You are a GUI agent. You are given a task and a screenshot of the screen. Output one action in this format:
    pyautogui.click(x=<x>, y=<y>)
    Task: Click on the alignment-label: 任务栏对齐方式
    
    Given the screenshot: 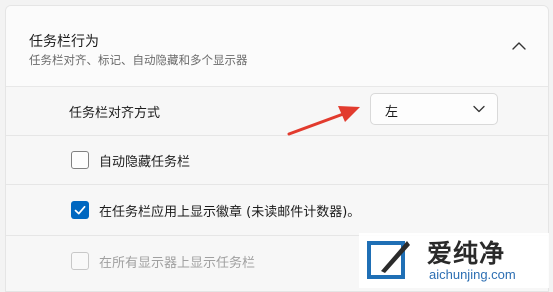 What is the action you would take?
    pyautogui.click(x=115, y=113)
    